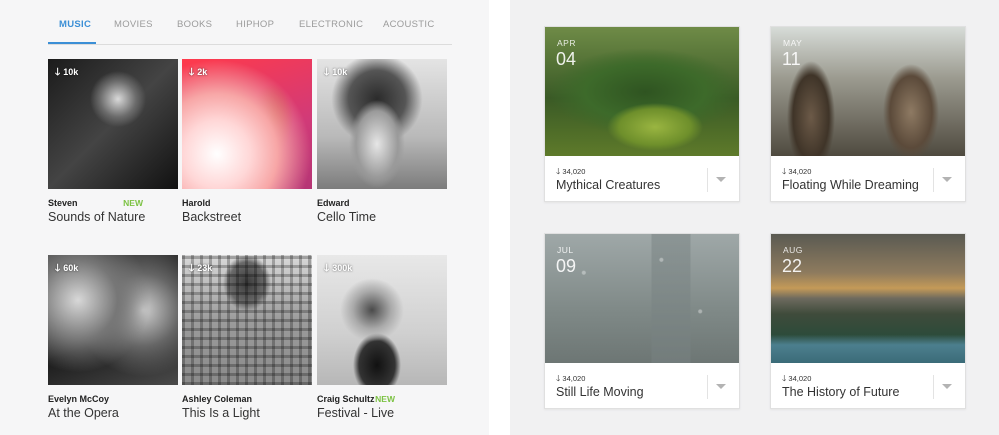  I want to click on event-card: JUL 09 🡓 34,020 Still Life Moving, so click(642, 321).